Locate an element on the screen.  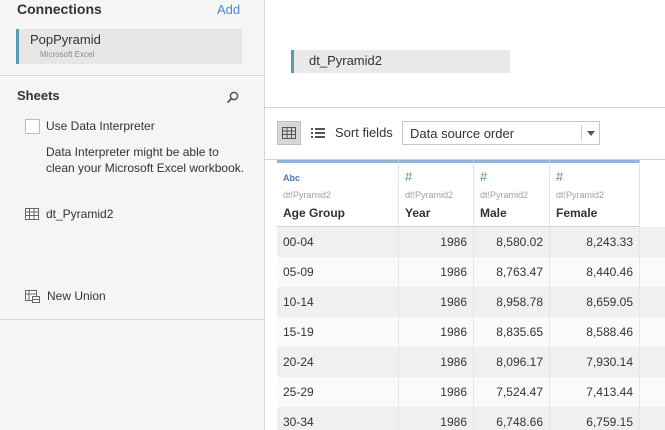
column-header-female: # dt!Pyramid2 Female is located at coordinates (595, 193).